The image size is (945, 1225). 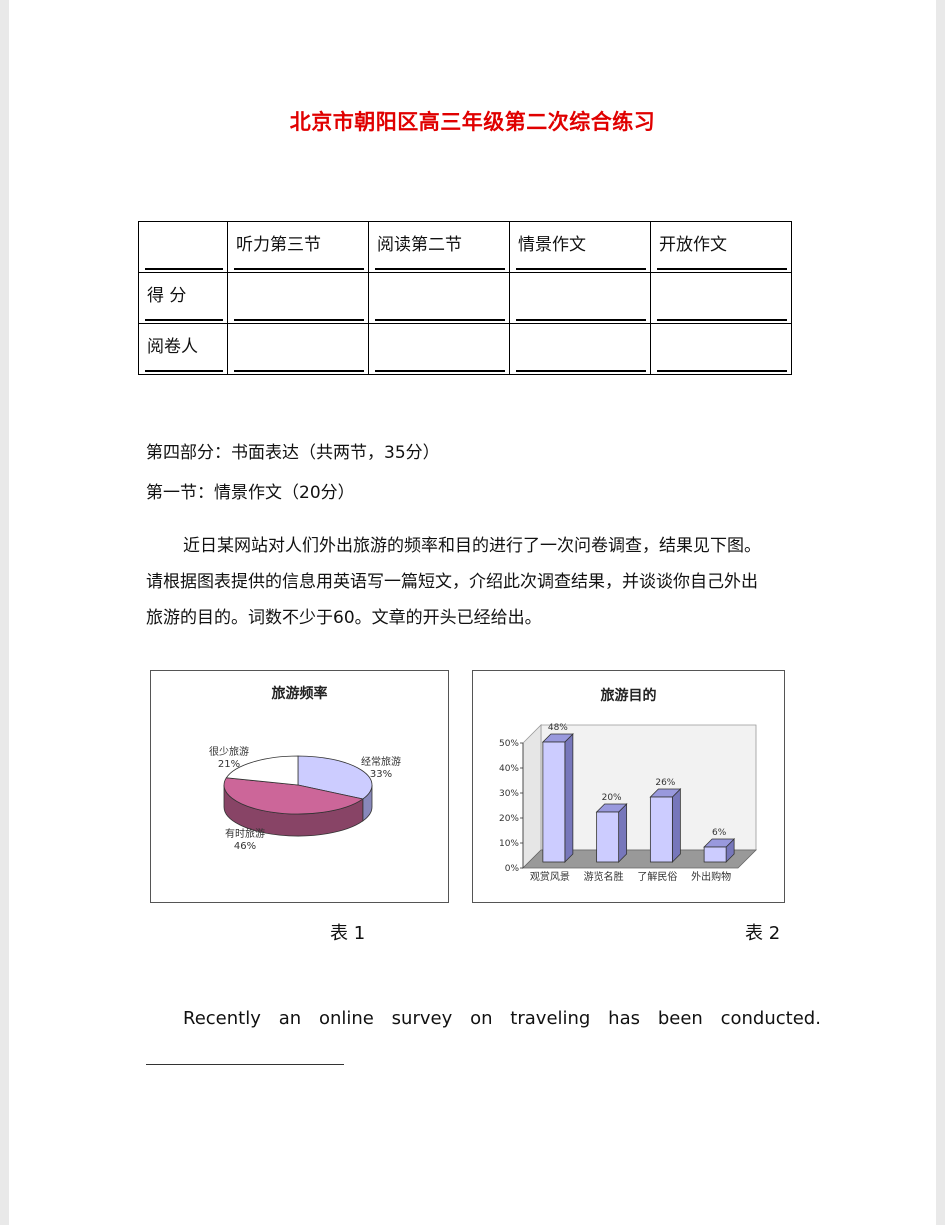 I want to click on sub-heading: 第一节：情景作文（20分）, so click(x=250, y=493).